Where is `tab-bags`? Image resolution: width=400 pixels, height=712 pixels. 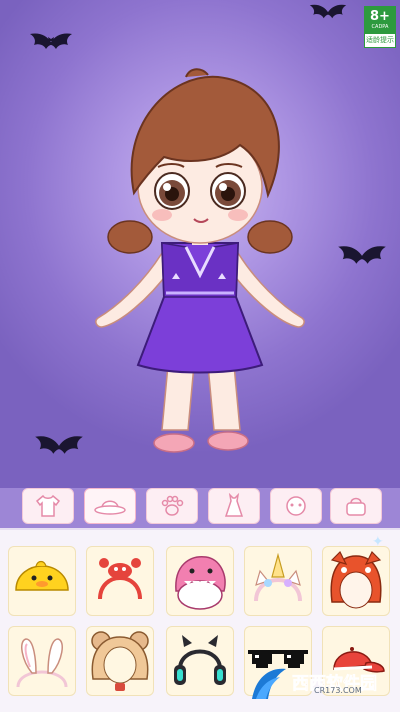 tab-bags is located at coordinates (356, 506).